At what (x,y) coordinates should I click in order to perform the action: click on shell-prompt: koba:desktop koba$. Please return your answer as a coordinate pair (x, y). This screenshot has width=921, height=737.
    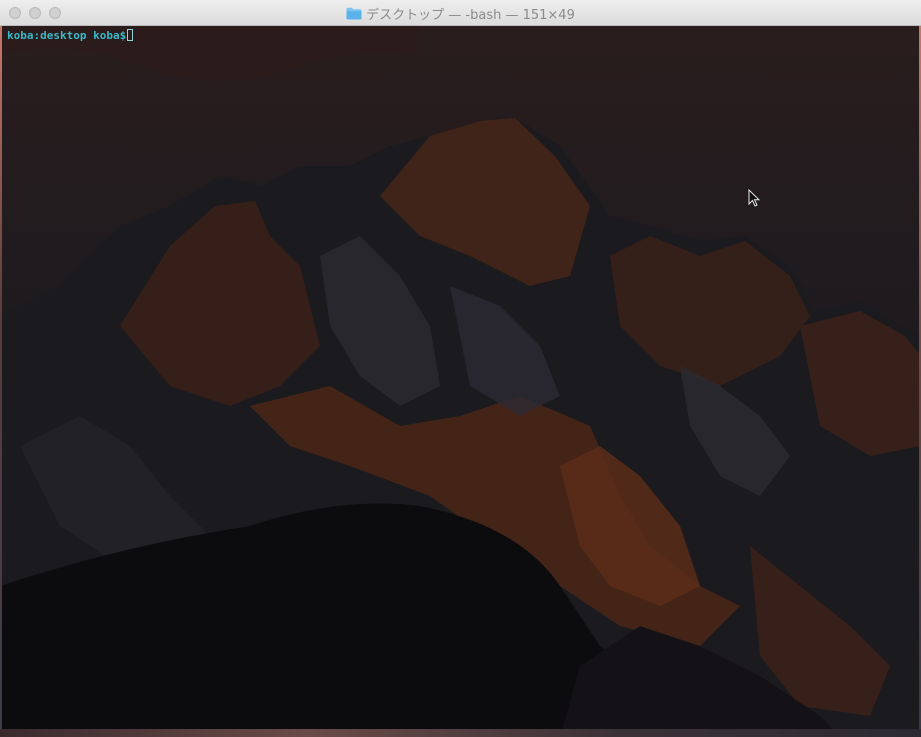
    Looking at the image, I should click on (67, 35).